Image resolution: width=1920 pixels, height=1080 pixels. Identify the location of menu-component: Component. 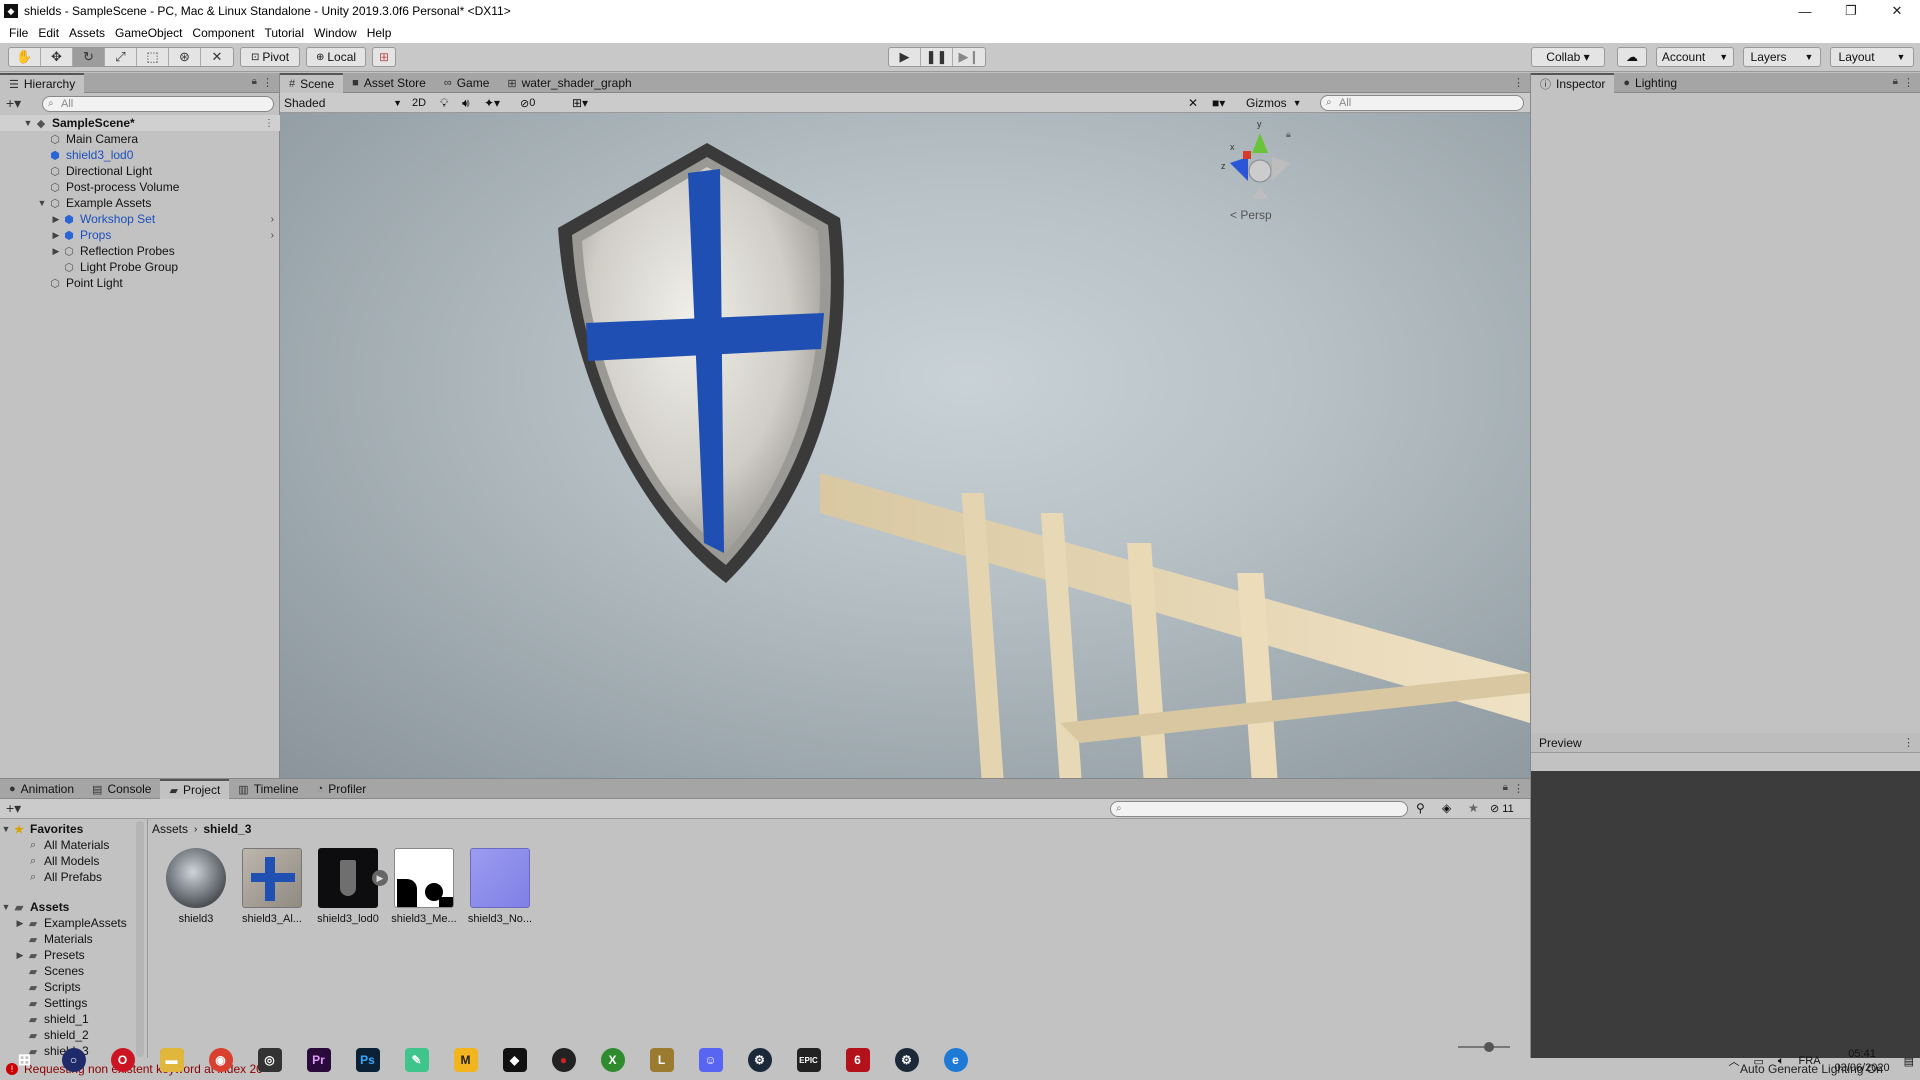
(223, 33).